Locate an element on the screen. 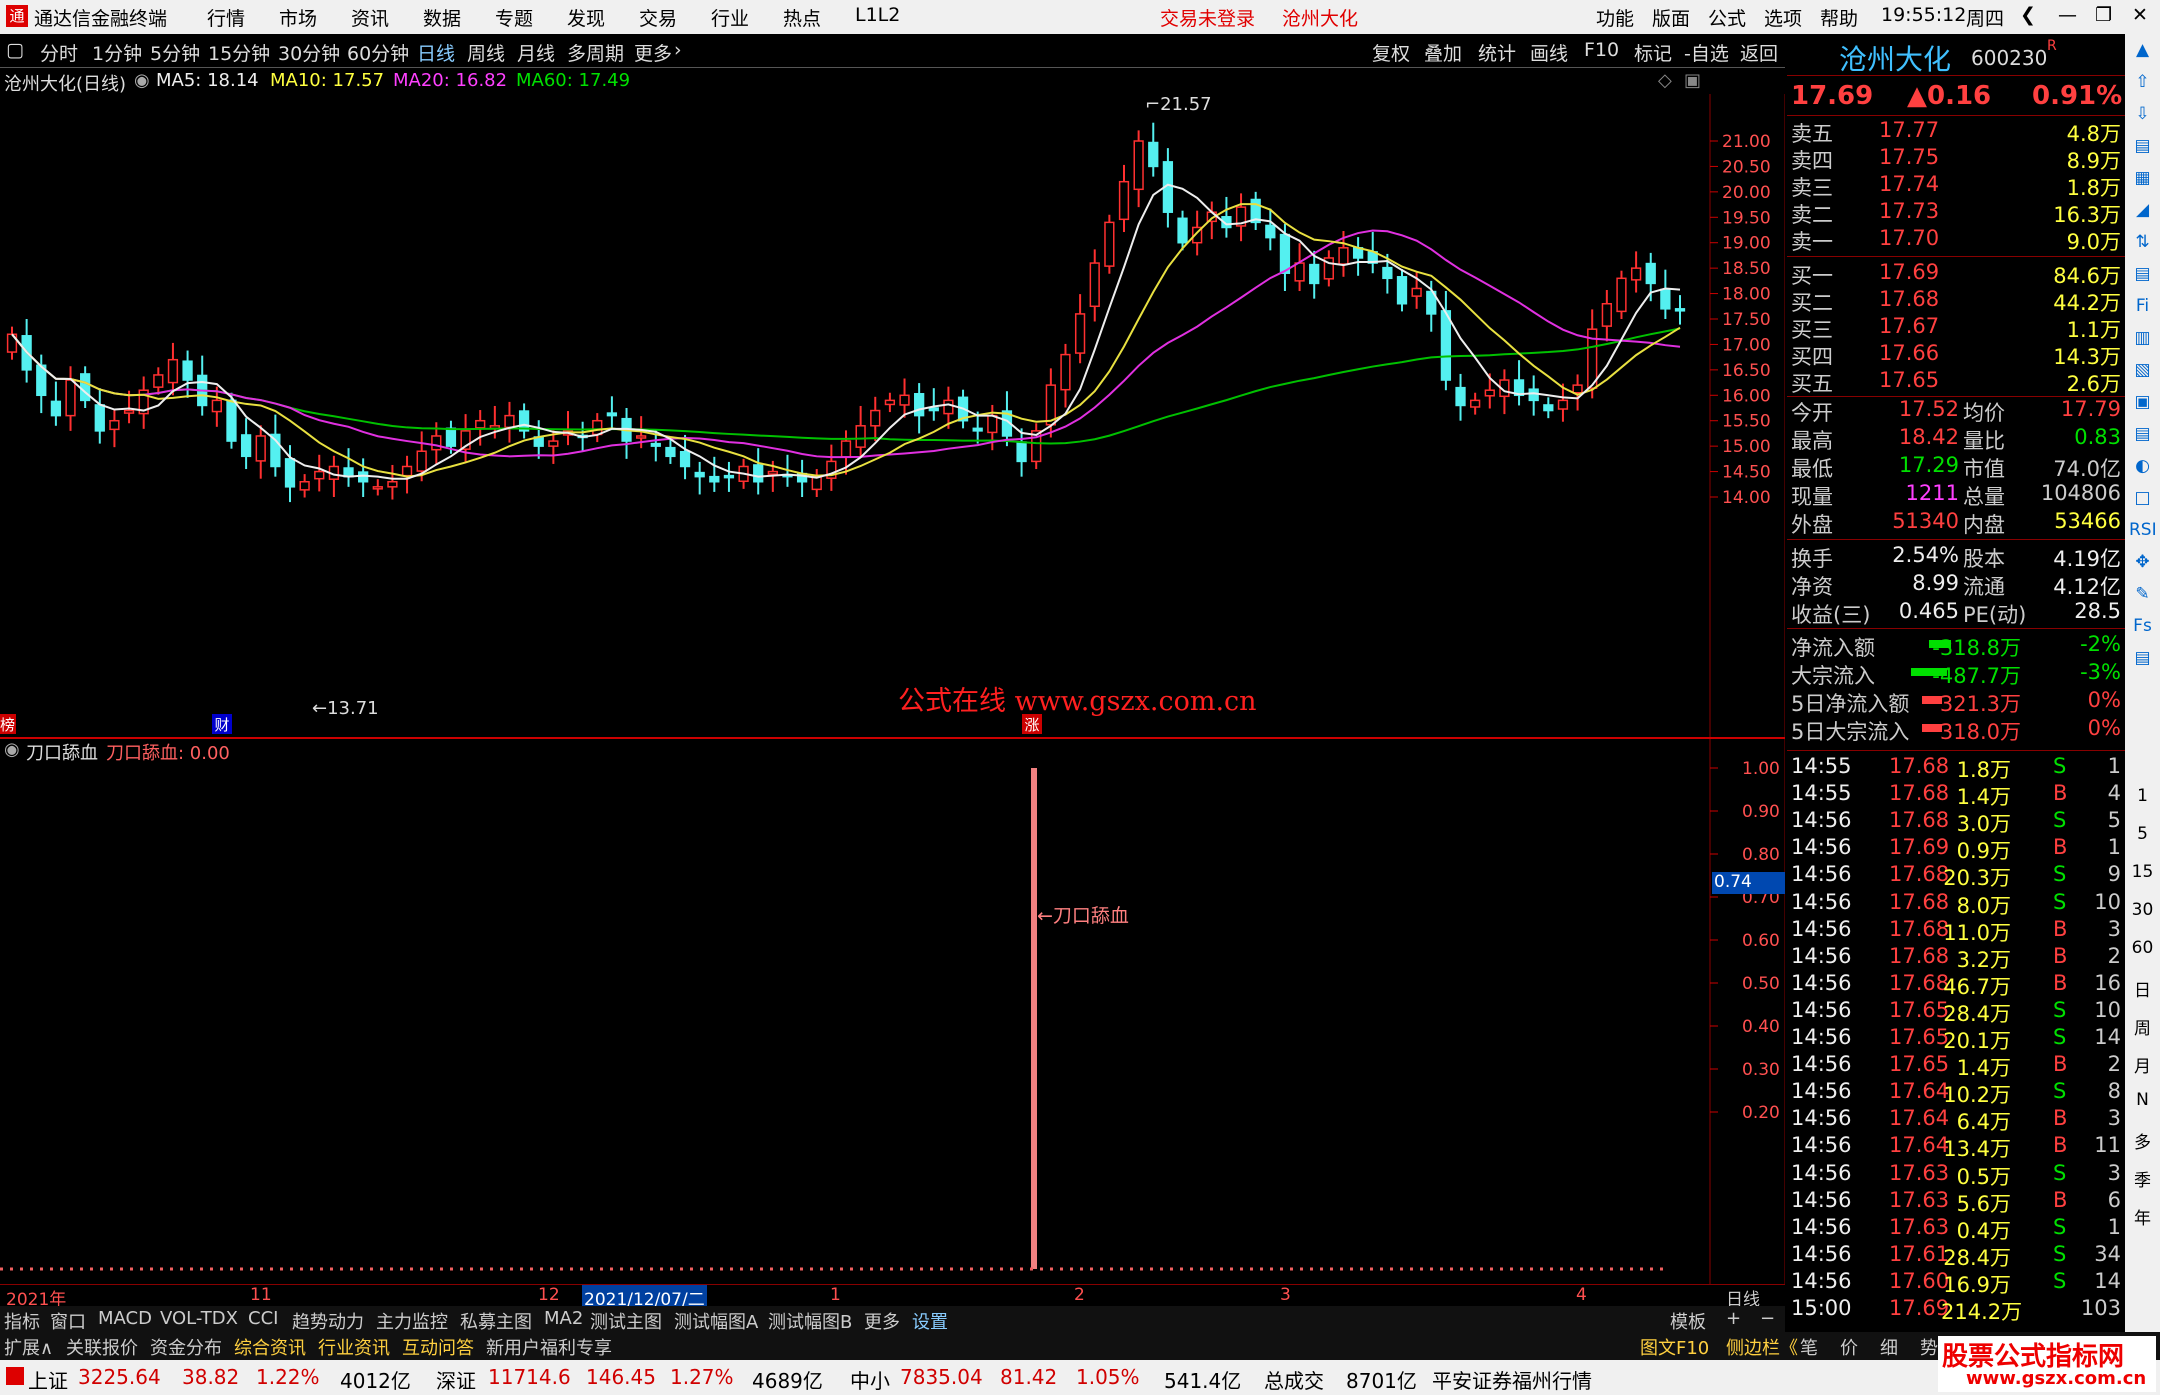 Image resolution: width=2160 pixels, height=1395 pixels. menu-faxian: 发现 is located at coordinates (586, 17).